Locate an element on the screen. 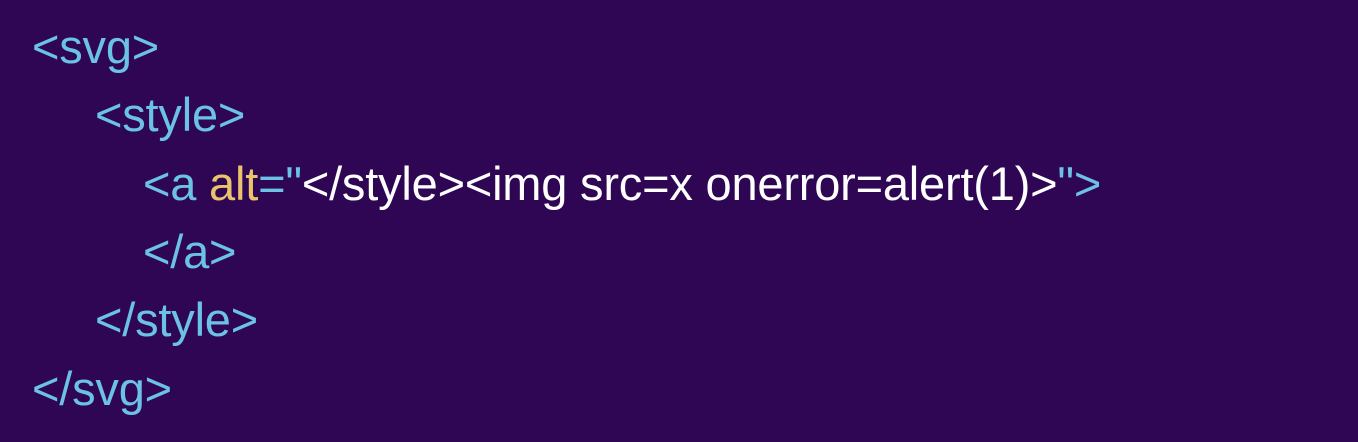 Image resolution: width=1358 pixels, height=442 pixels. alt-attribute-value: </style><img src=x onerror=alert(1)> is located at coordinates (679, 183).